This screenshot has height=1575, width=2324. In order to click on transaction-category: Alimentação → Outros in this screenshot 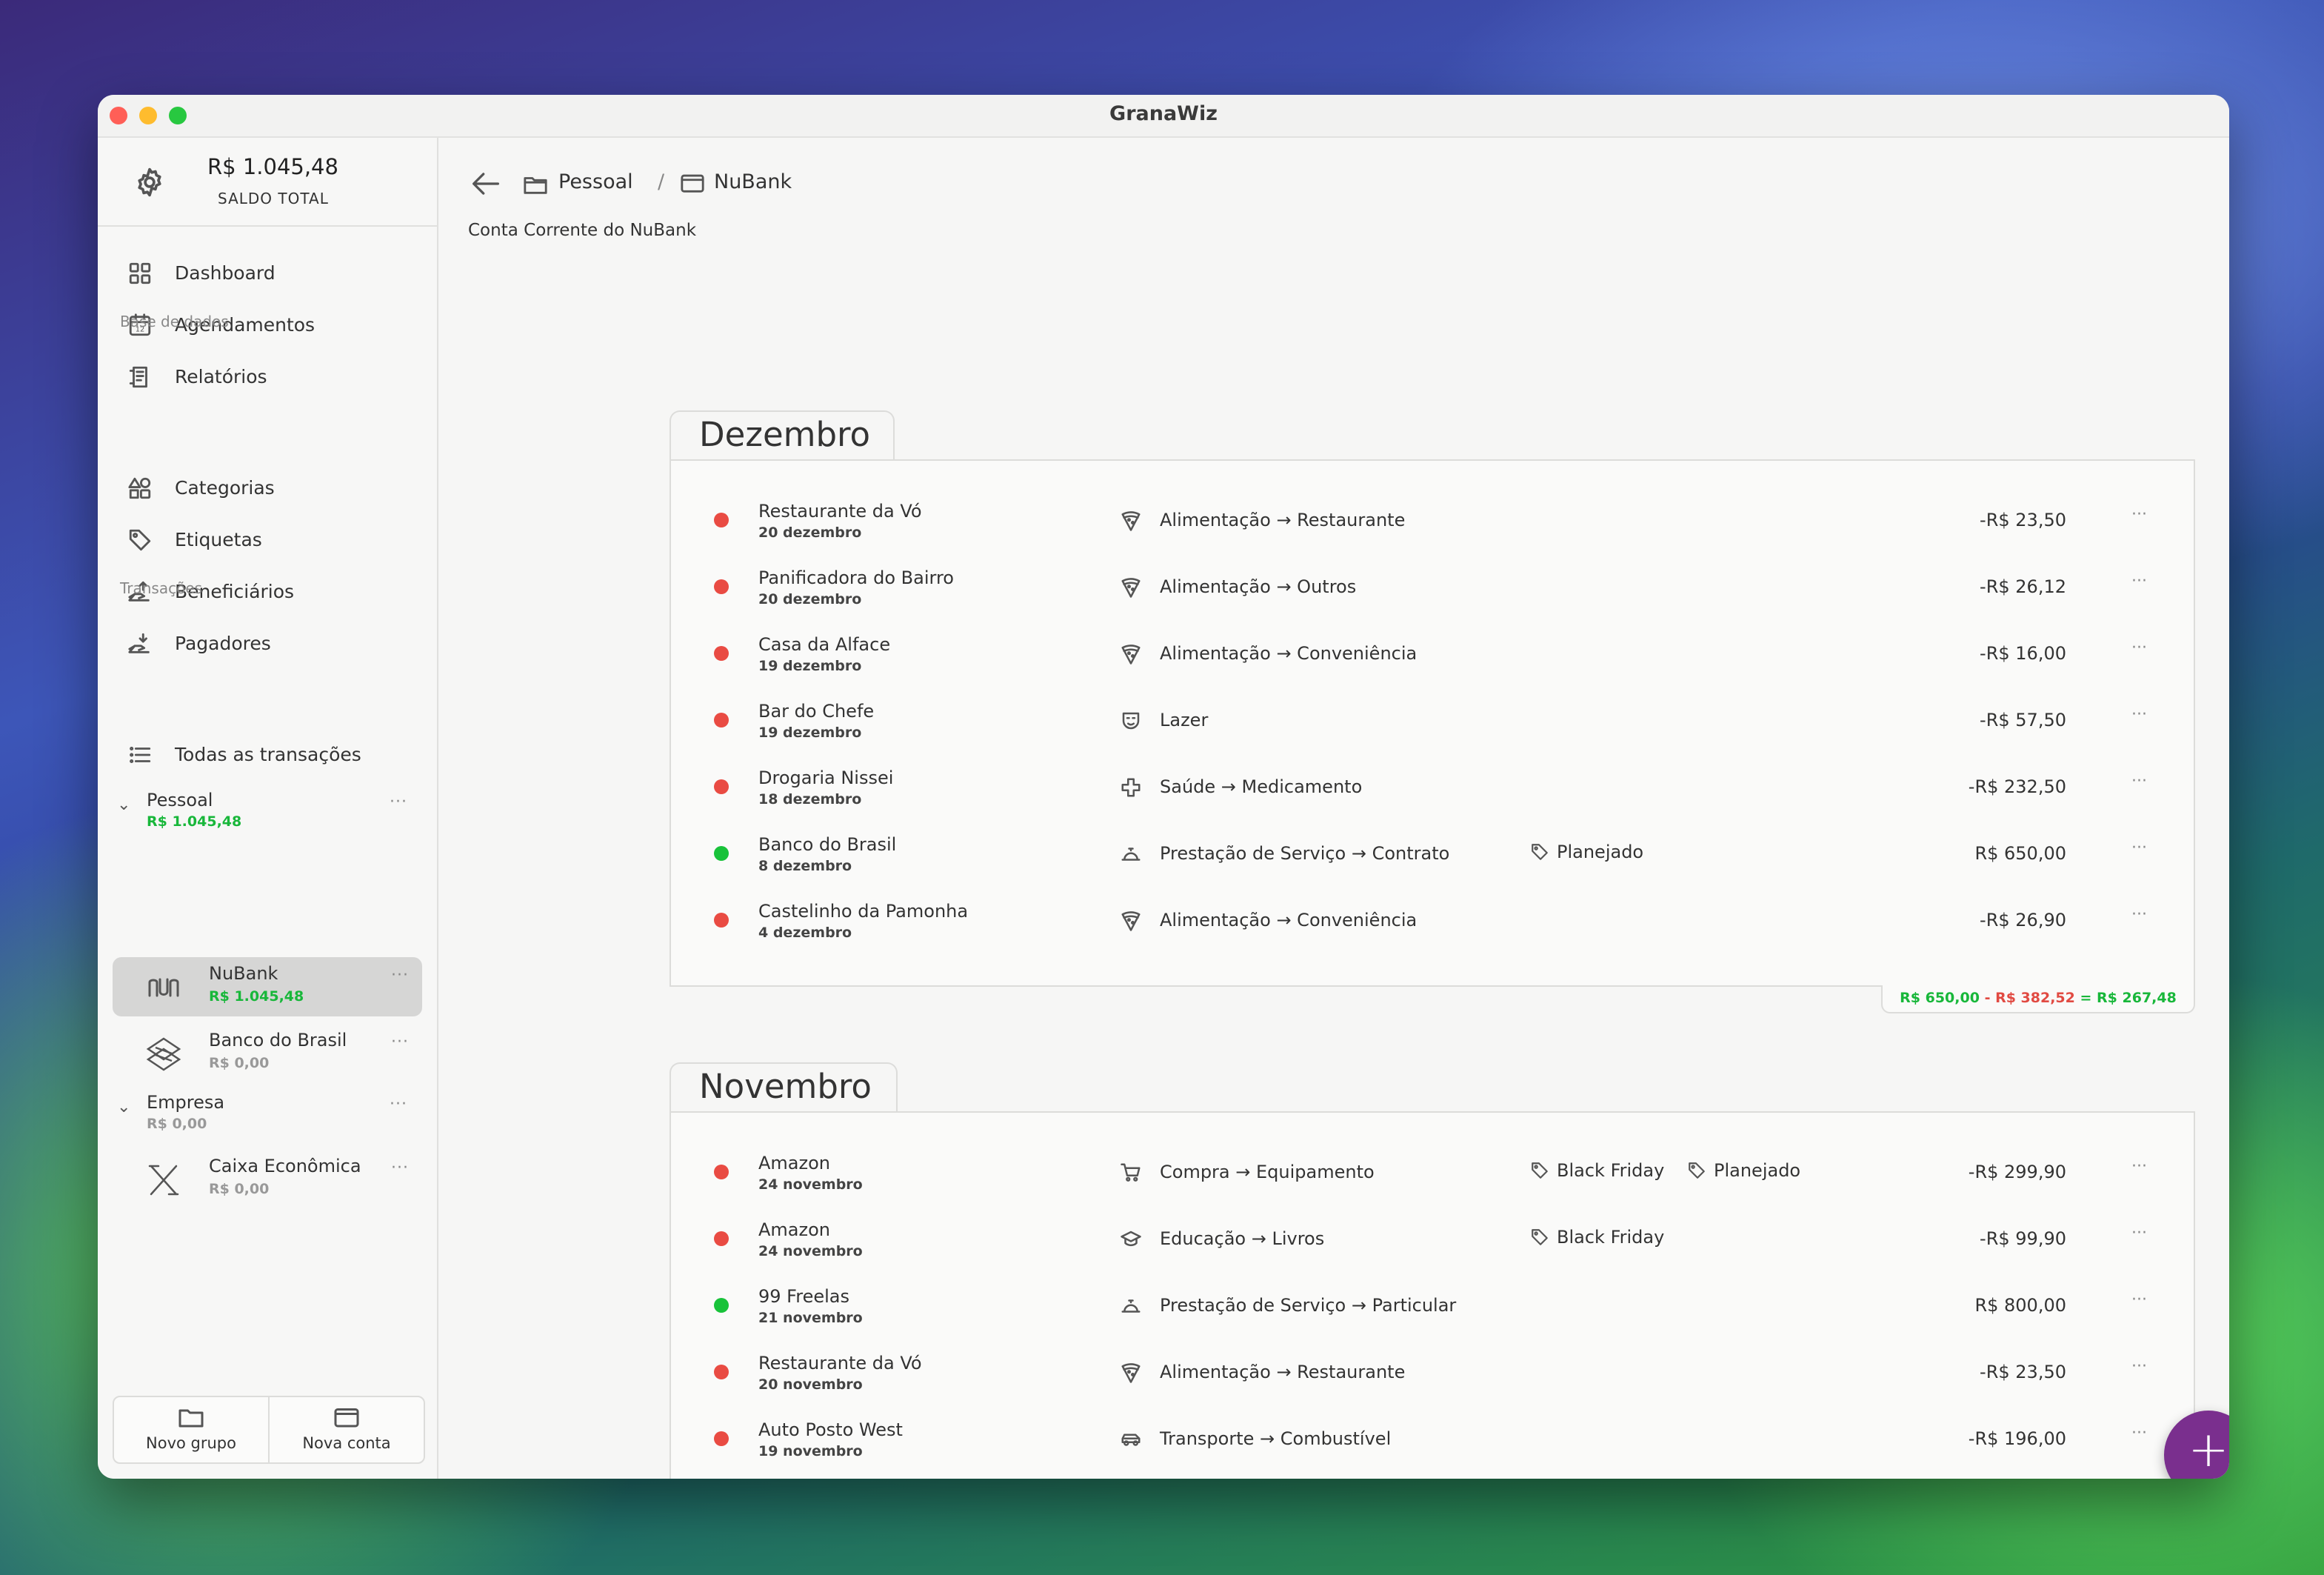, I will do `click(1258, 586)`.